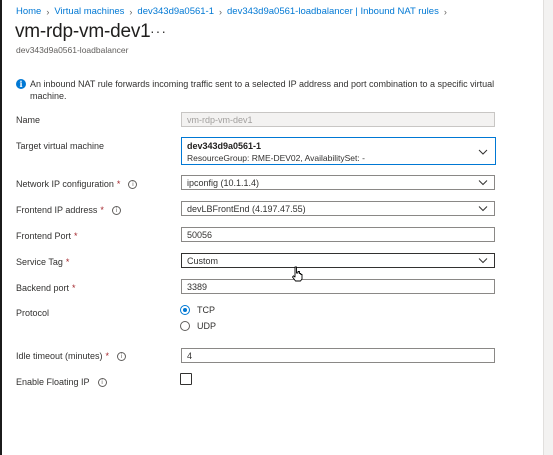 The width and height of the screenshot is (553, 455). What do you see at coordinates (89, 11) in the screenshot?
I see `breadcrumb-virtual-machines: Virtual machines` at bounding box center [89, 11].